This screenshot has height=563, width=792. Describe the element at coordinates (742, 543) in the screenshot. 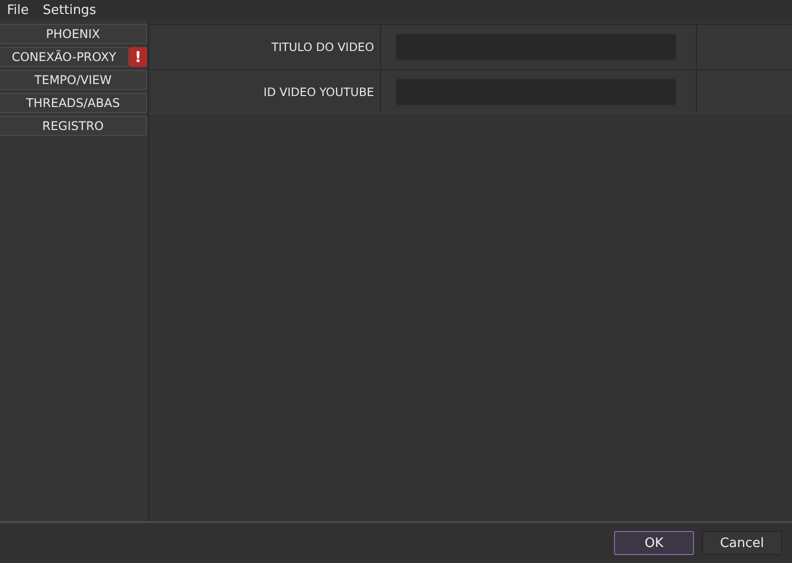

I see `dialog-button: Cancel` at that location.